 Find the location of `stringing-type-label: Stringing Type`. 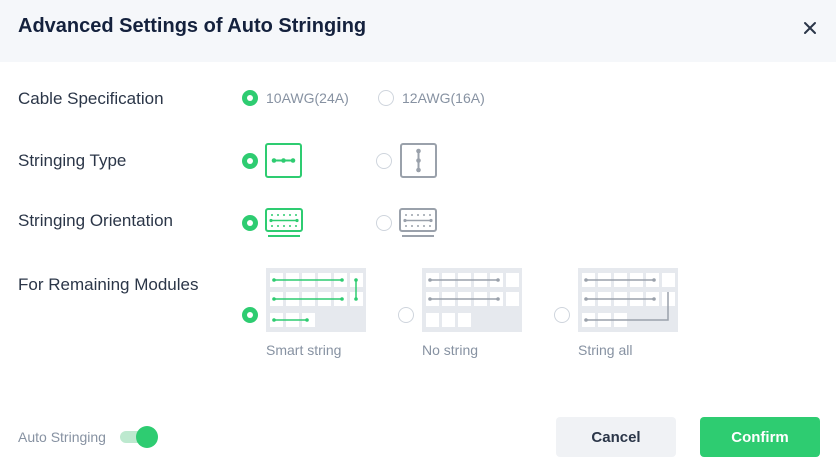

stringing-type-label: Stringing Type is located at coordinates (72, 160).